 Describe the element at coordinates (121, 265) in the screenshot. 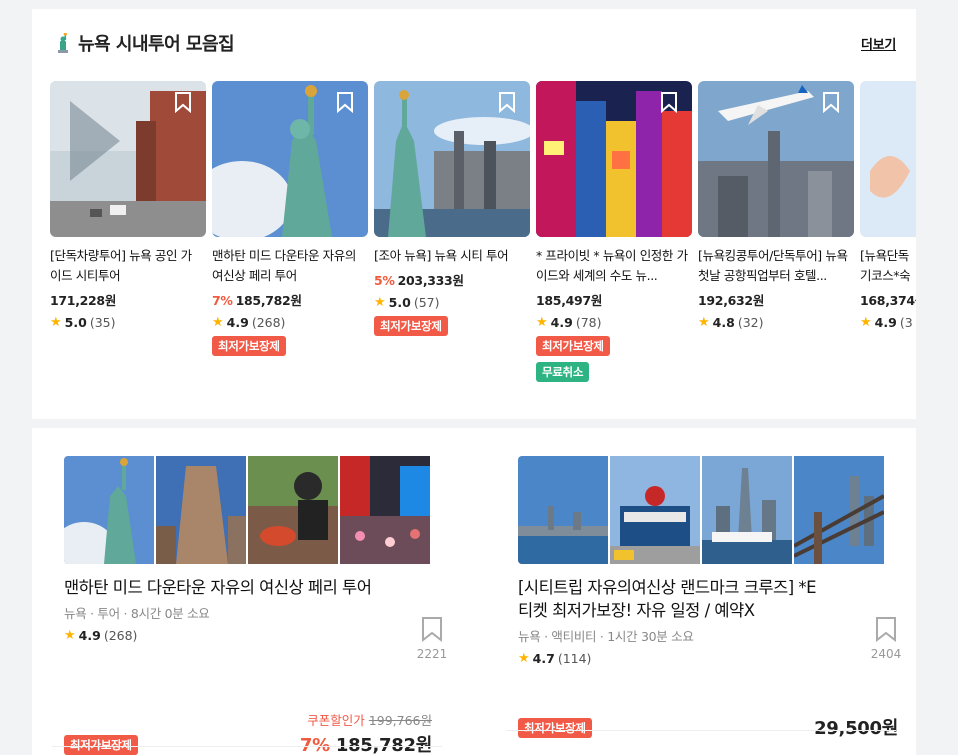

I see `tour-title: [단독차량투어] 뉴욕 공인 가이드 시티투어` at that location.